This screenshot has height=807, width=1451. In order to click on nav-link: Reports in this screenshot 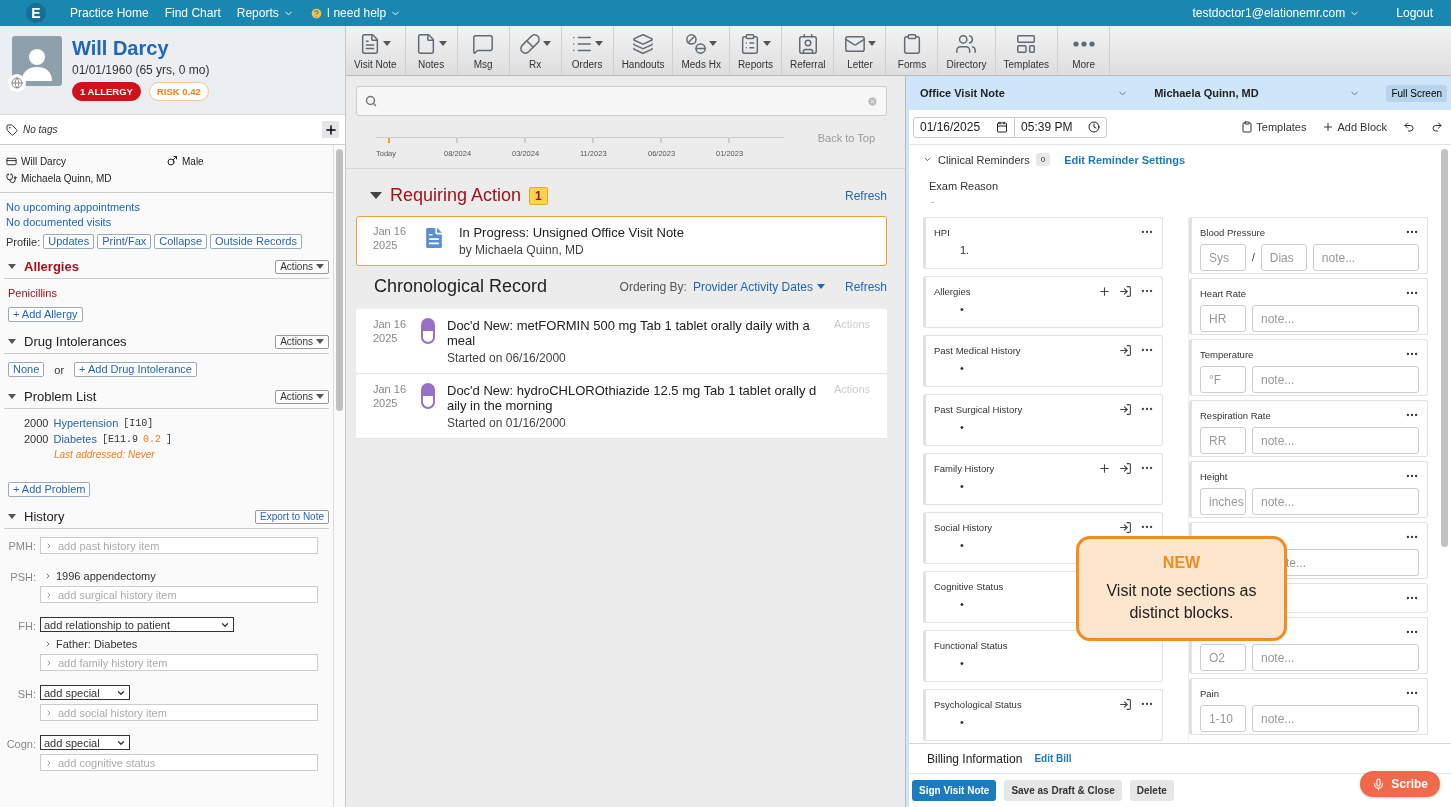, I will do `click(265, 13)`.